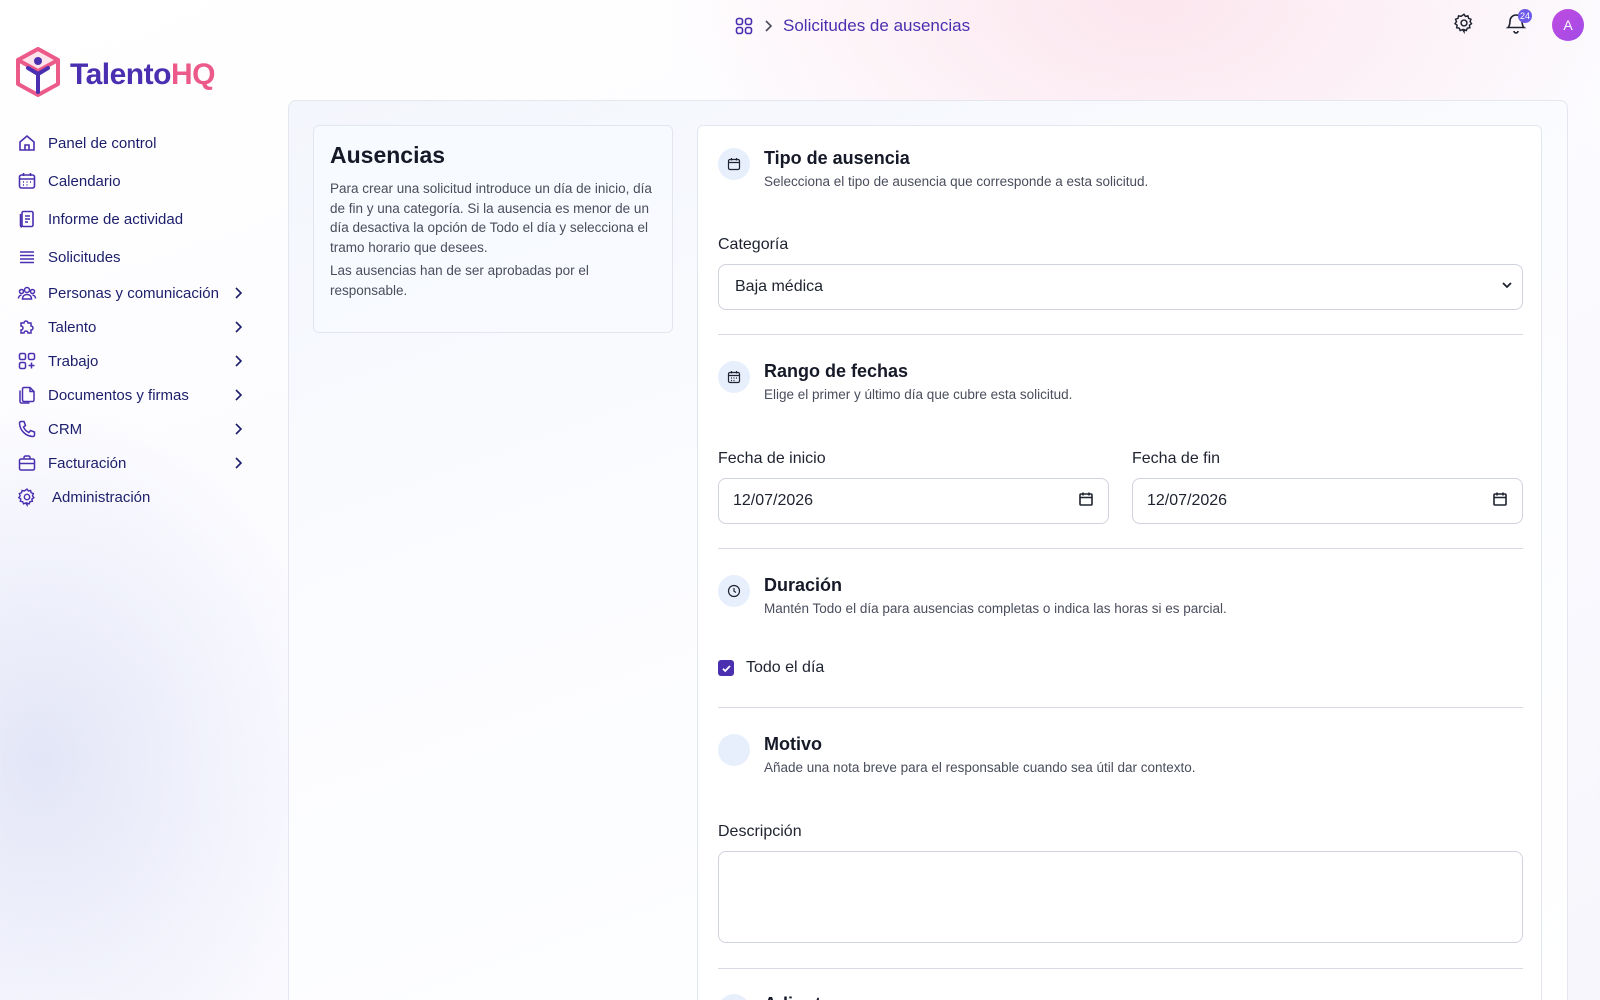 The width and height of the screenshot is (1600, 1000). I want to click on sidebar-item-panel-de-control: Panel de control, so click(131, 143).